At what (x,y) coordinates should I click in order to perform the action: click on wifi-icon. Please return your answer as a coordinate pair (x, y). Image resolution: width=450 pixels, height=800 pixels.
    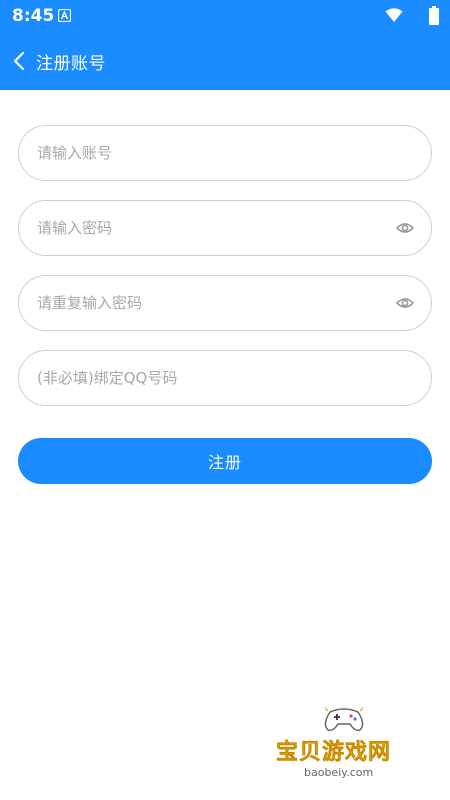
    Looking at the image, I should click on (394, 15).